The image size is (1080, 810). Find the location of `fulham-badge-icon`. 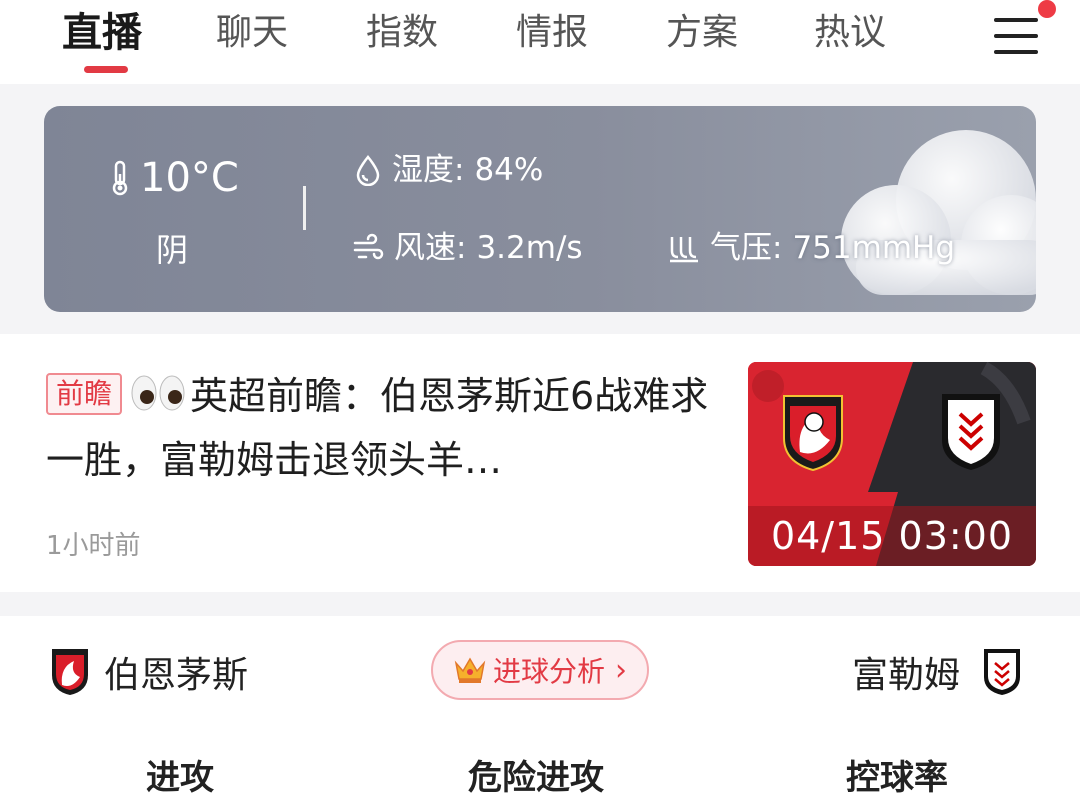

fulham-badge-icon is located at coordinates (1002, 672).